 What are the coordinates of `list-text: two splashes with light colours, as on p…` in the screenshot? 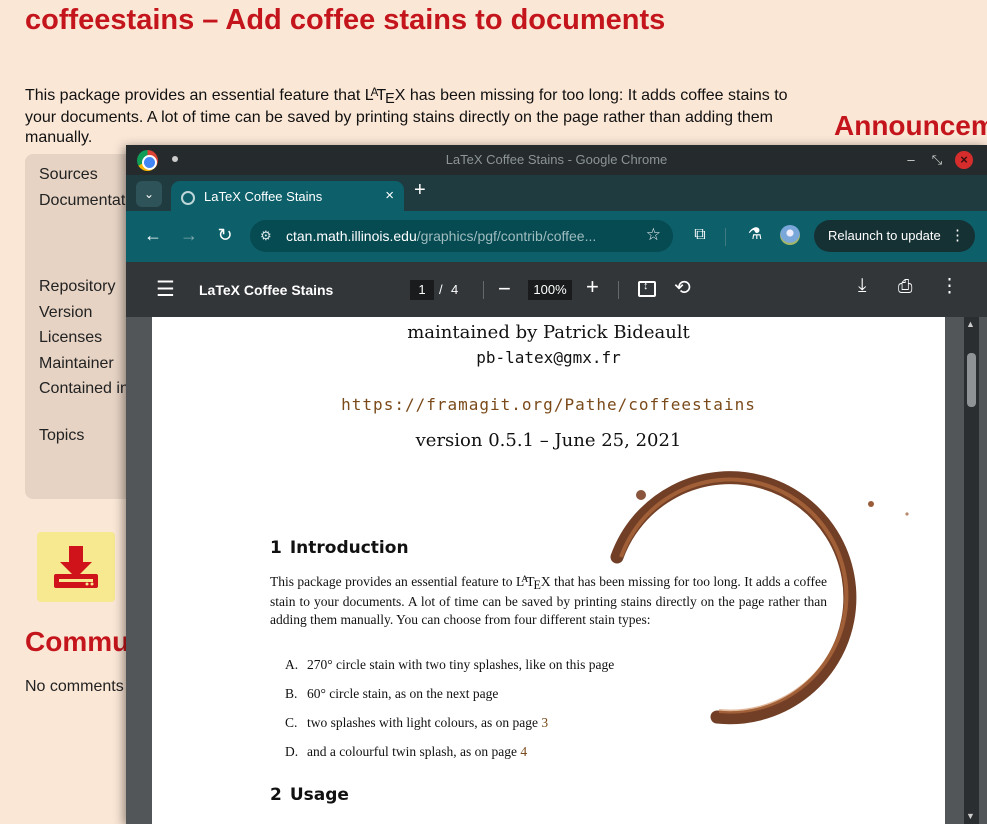 It's located at (424, 722).